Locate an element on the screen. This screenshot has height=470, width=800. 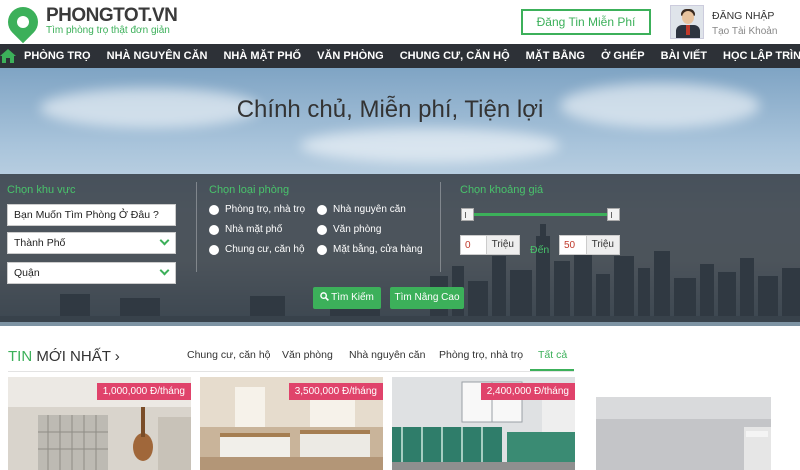
location-pin-icon is located at coordinates (23, 21).